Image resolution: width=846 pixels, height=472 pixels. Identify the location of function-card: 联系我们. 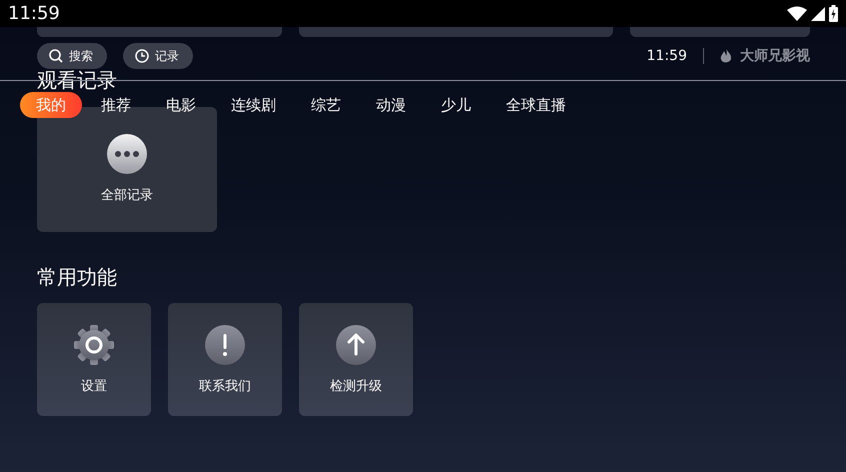
(225, 359).